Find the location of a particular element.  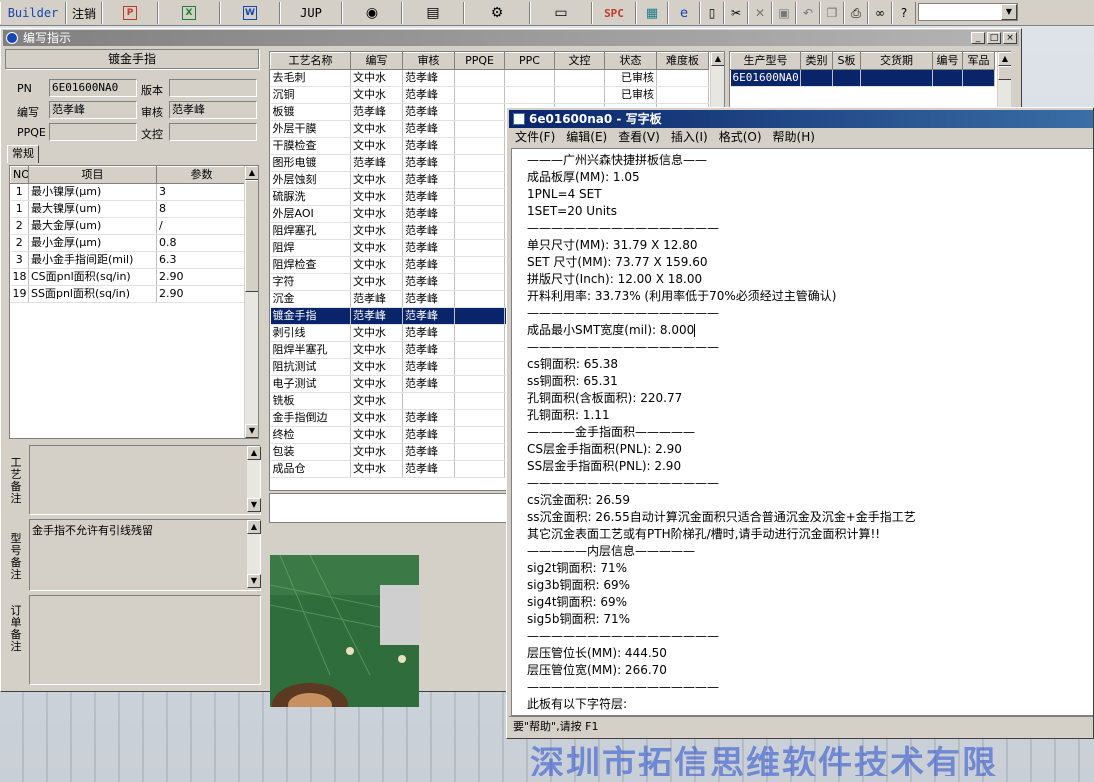

process-cell: 铣板 is located at coordinates (310, 401).